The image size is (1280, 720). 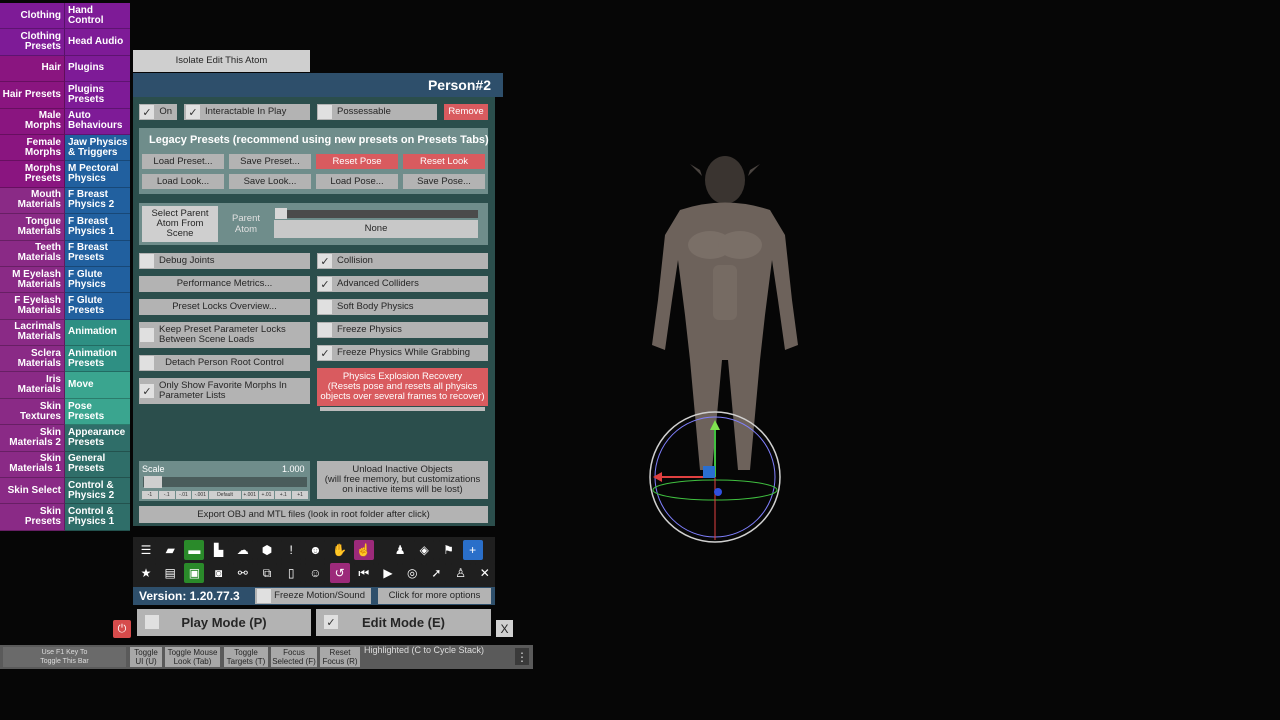 What do you see at coordinates (32, 491) in the screenshot?
I see `tab-skin-select: Skin Select` at bounding box center [32, 491].